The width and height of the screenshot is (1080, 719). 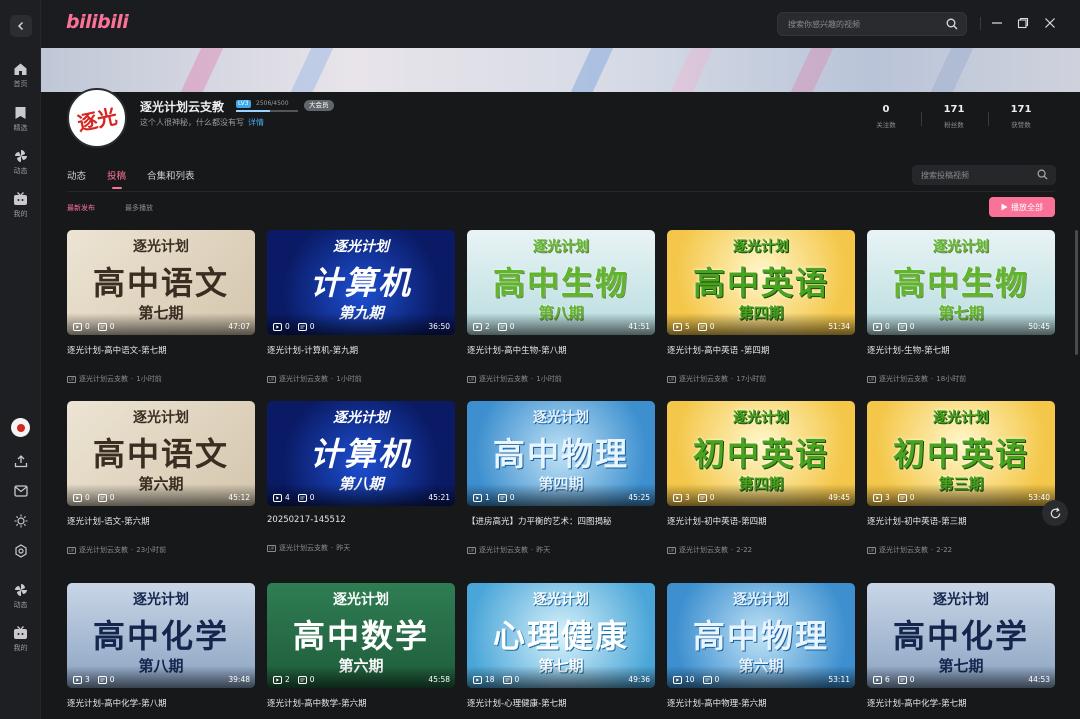 I want to click on sidebar-item-home: 首页, so click(x=20, y=75).